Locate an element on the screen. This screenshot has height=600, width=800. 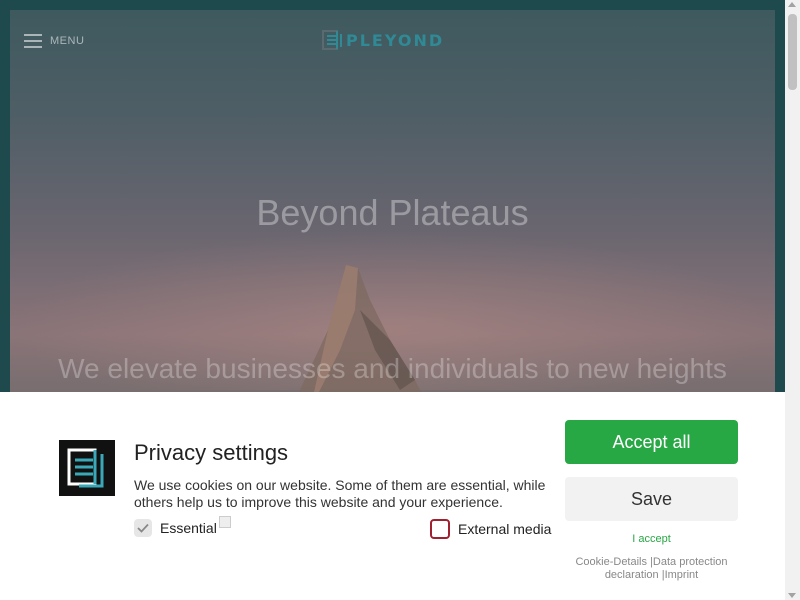
checkmark-icon is located at coordinates (143, 528).